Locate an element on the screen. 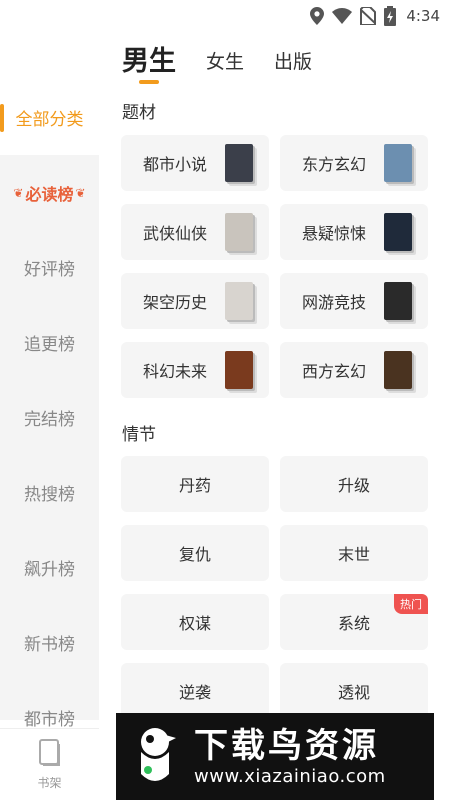 The image size is (450, 800). bookshelf-icon is located at coordinates (50, 754).